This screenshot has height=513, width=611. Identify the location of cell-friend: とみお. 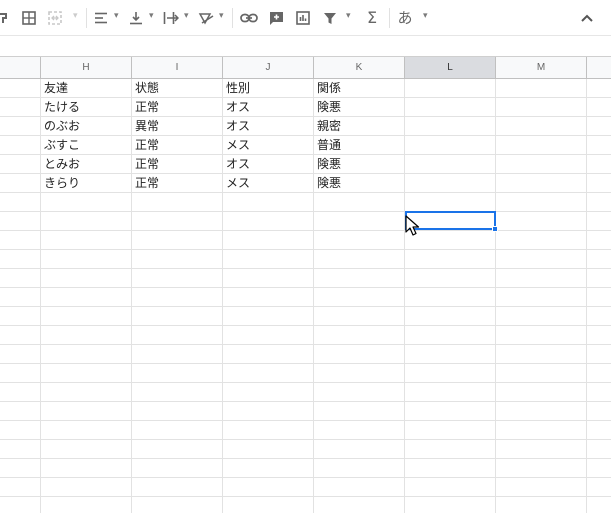
(86, 164).